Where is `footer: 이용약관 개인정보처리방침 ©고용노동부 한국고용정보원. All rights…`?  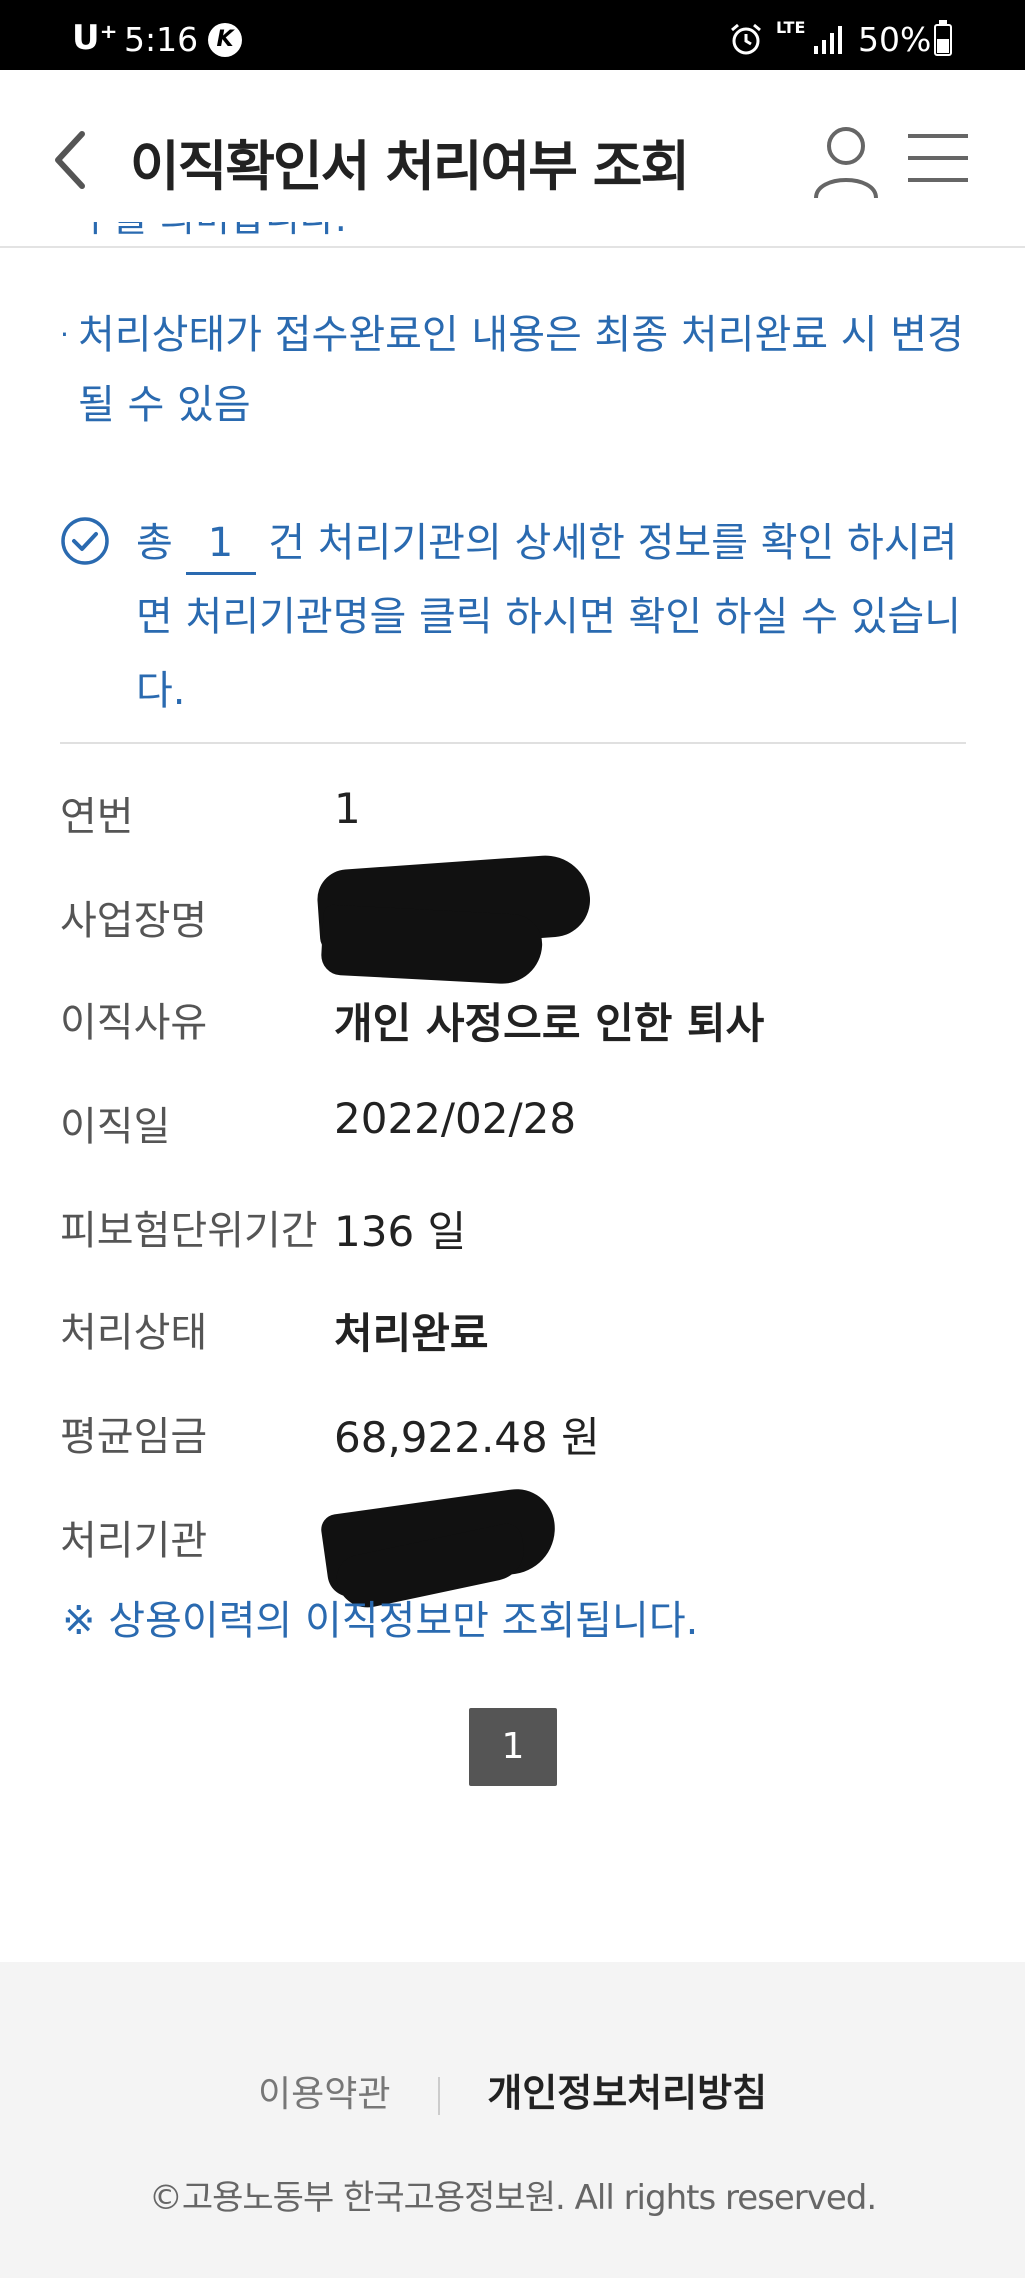 footer: 이용약관 개인정보처리방침 ©고용노동부 한국고용정보원. All rights… is located at coordinates (512, 2120).